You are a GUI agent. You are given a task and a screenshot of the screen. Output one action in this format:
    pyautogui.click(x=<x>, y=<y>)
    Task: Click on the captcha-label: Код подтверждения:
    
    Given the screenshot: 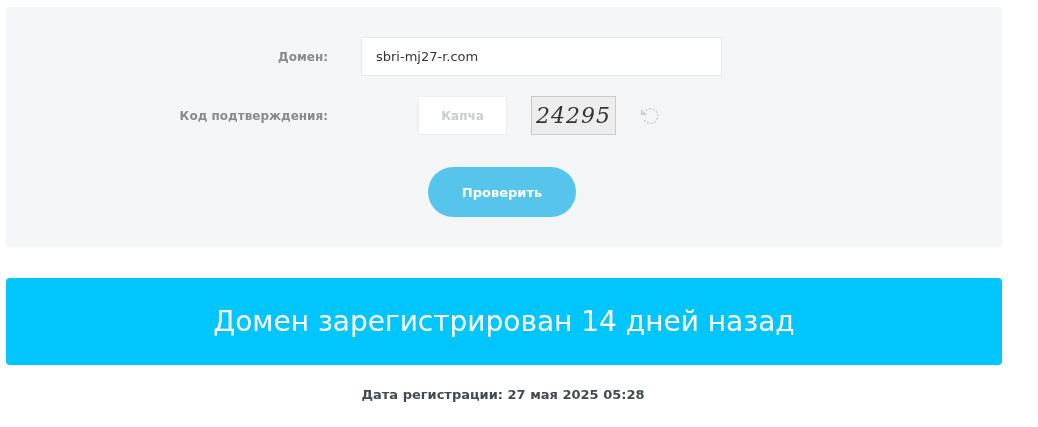 What is the action you would take?
    pyautogui.click(x=253, y=115)
    